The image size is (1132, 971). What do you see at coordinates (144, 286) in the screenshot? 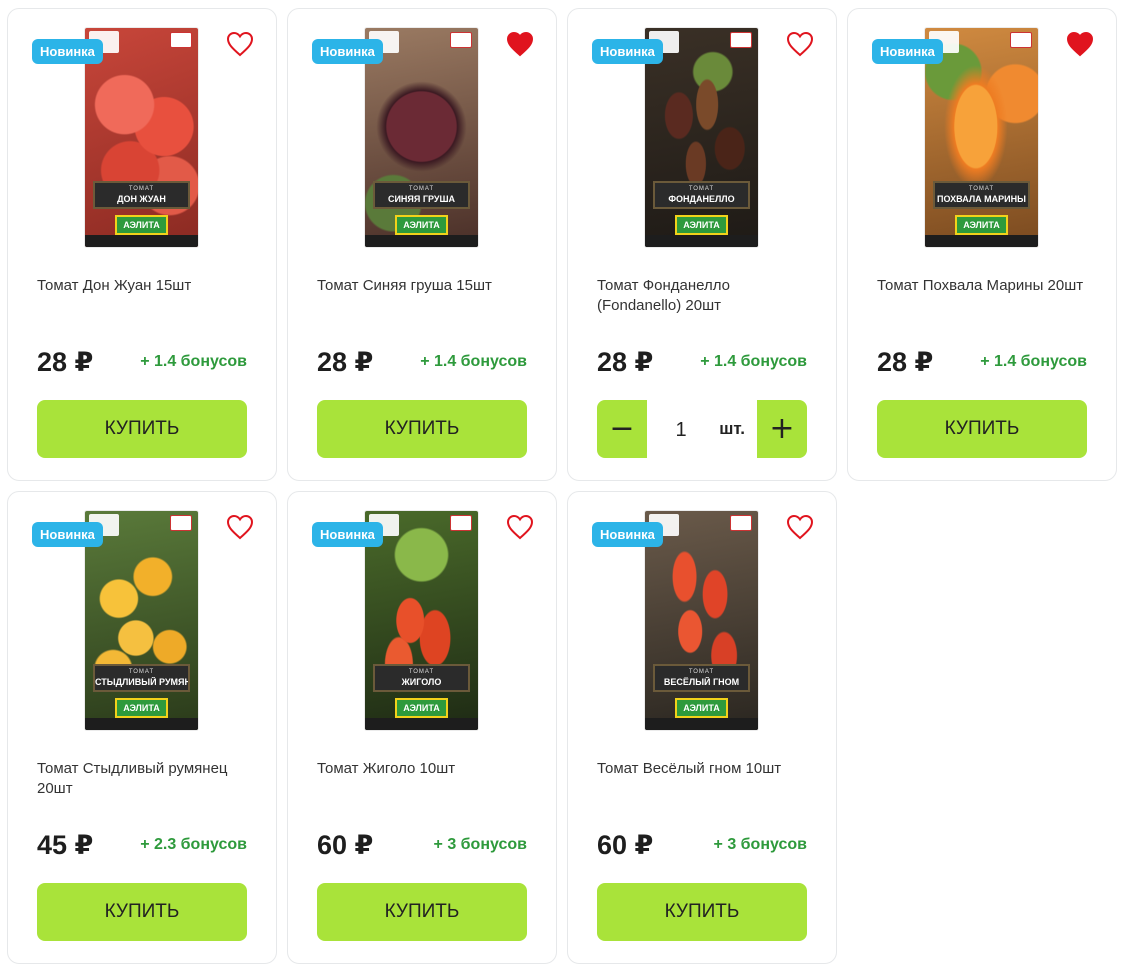
I see `product-title: Томат Дон Жуан 15шт` at bounding box center [144, 286].